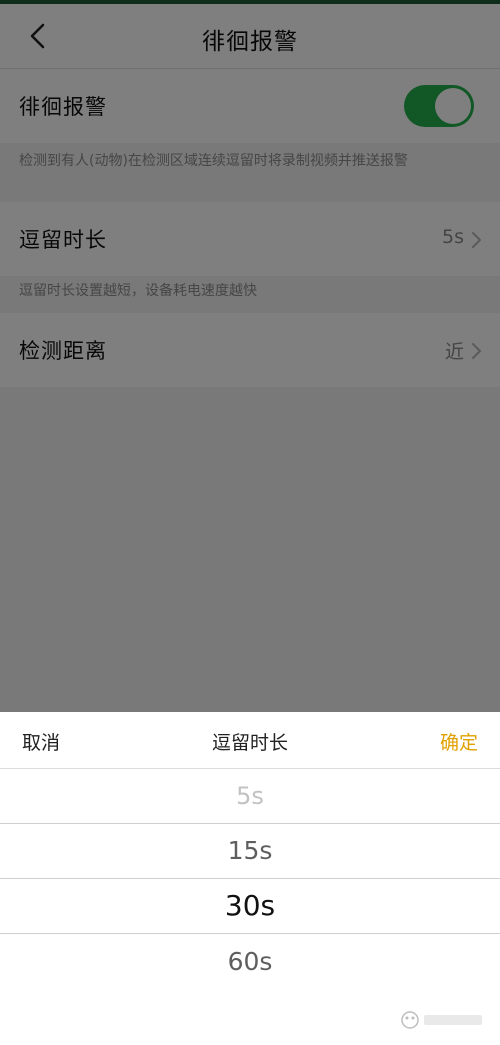 This screenshot has width=500, height=1045. What do you see at coordinates (250, 905) in the screenshot?
I see `picker-option-selected: 30s` at bounding box center [250, 905].